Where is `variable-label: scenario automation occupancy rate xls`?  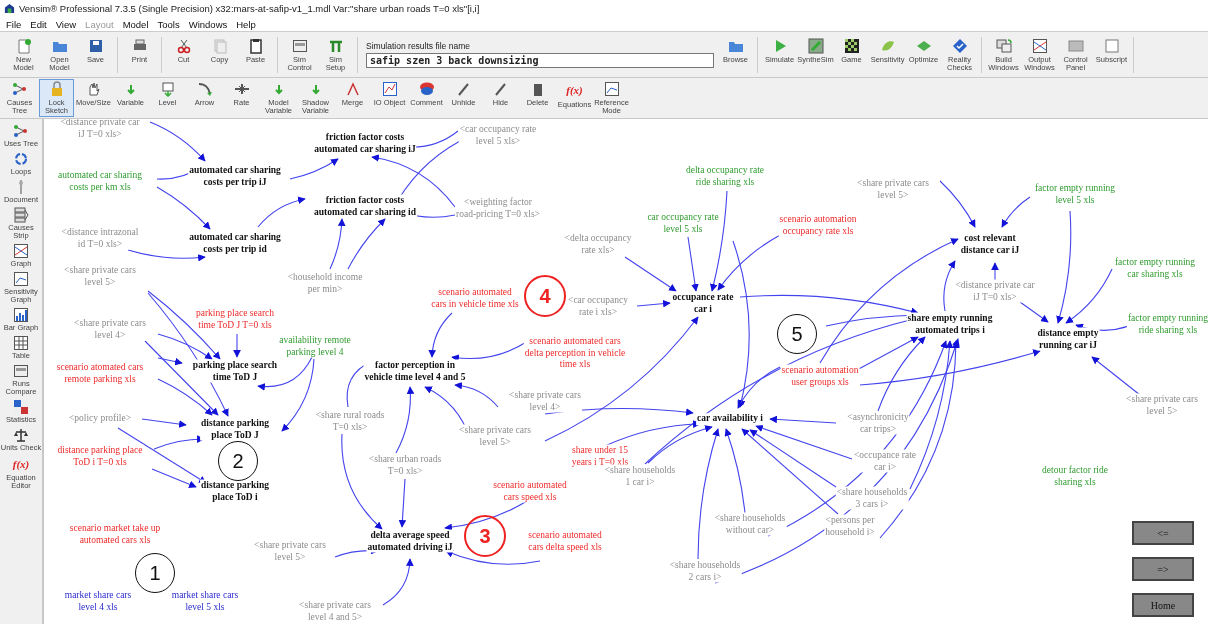 variable-label: scenario automation occupancy rate xls is located at coordinates (818, 225).